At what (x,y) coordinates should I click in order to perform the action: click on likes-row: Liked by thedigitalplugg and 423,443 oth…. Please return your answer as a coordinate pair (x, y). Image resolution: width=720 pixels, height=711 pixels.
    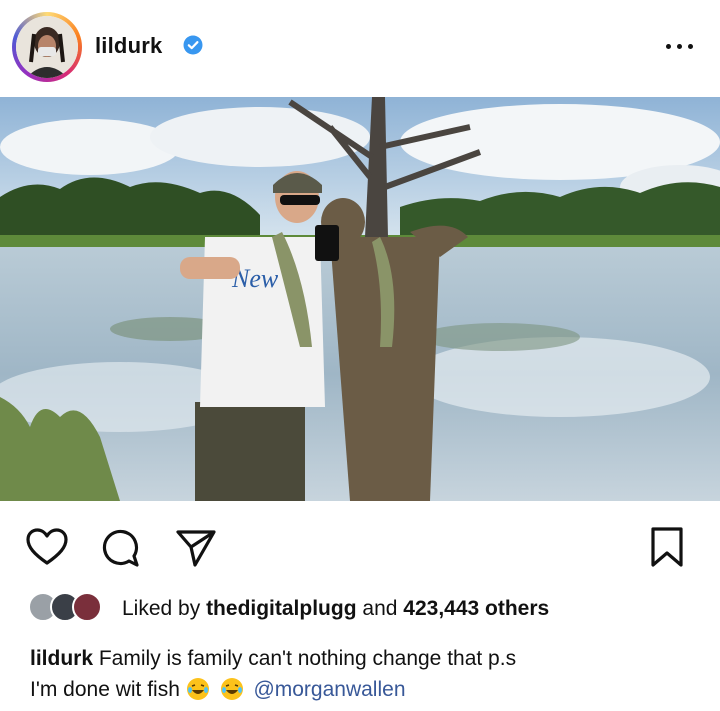
    Looking at the image, I should click on (368, 608).